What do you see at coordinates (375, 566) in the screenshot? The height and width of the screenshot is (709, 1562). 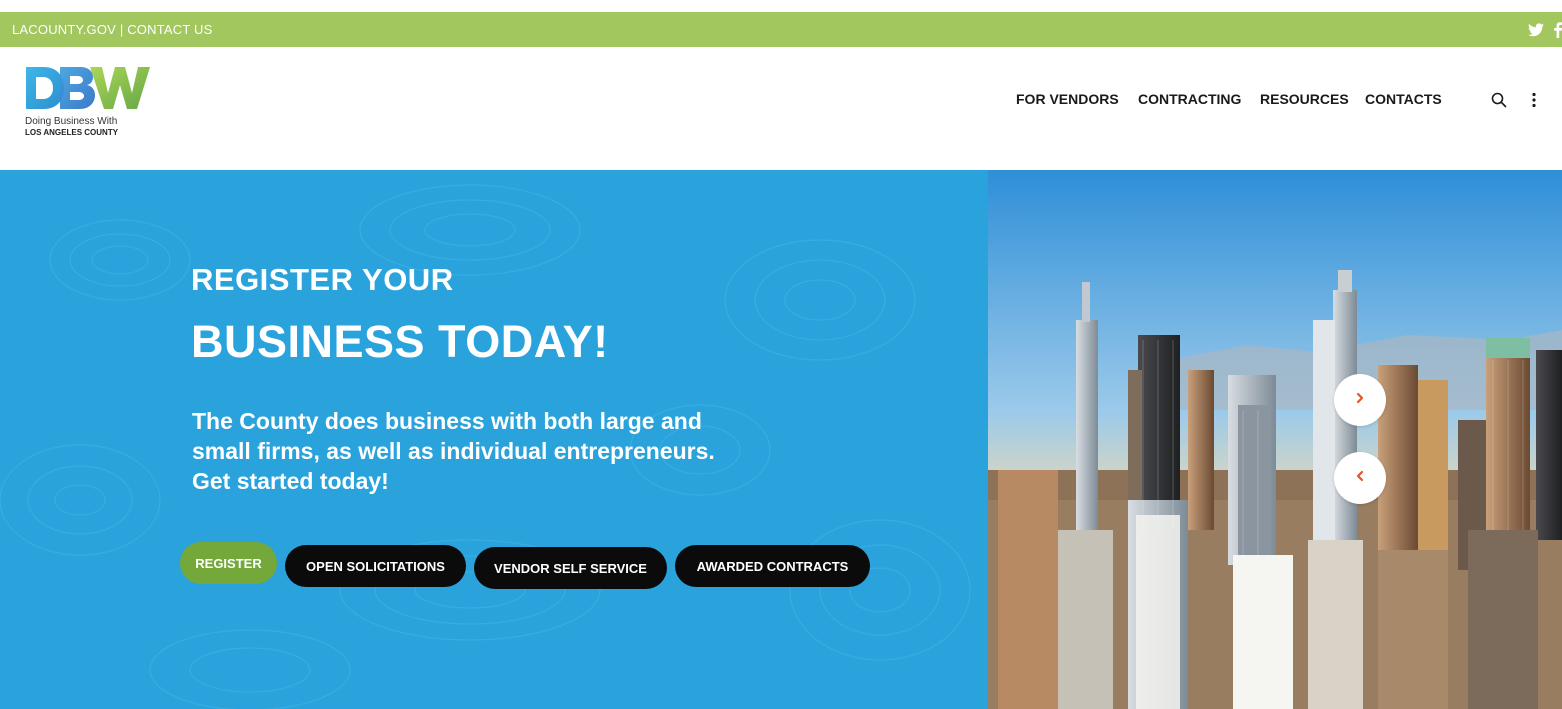 I see `open-solicitations-button: OPEN SOLICITATIONS` at bounding box center [375, 566].